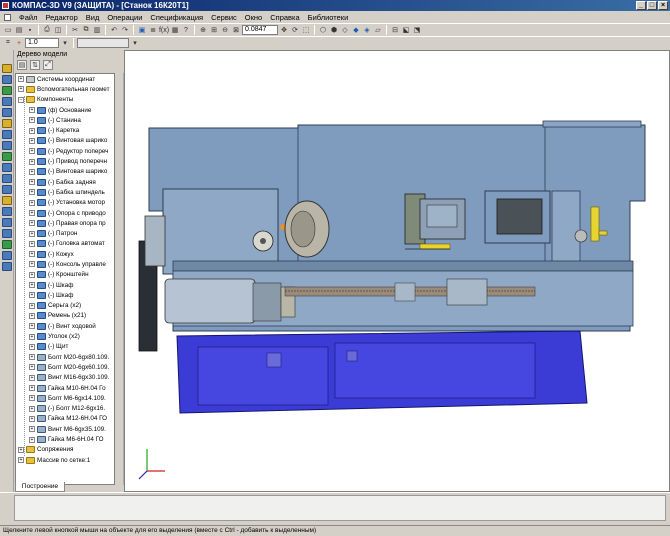 Image resolution: width=670 pixels, height=536 pixels. What do you see at coordinates (340, 508) in the screenshot?
I see `properties-bar` at bounding box center [340, 508].